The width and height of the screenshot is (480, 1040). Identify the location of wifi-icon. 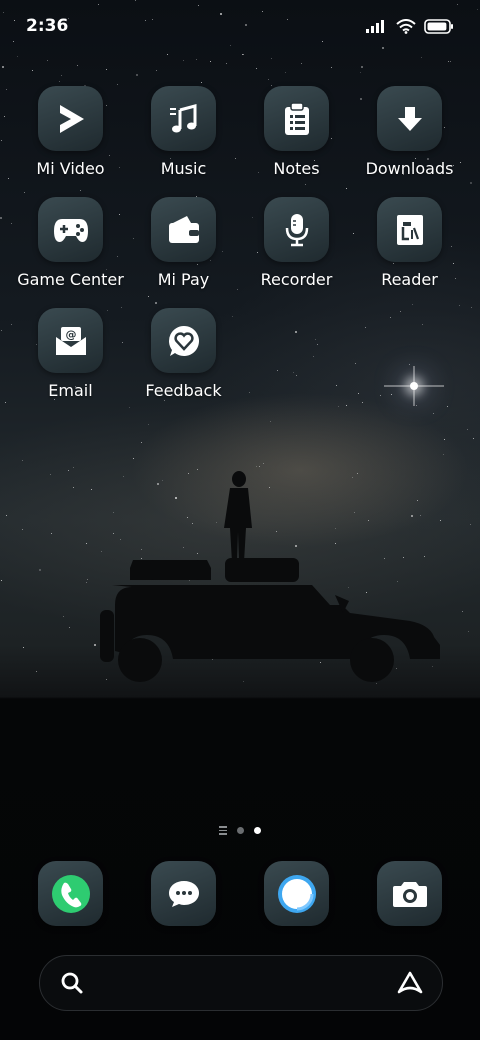
(406, 26).